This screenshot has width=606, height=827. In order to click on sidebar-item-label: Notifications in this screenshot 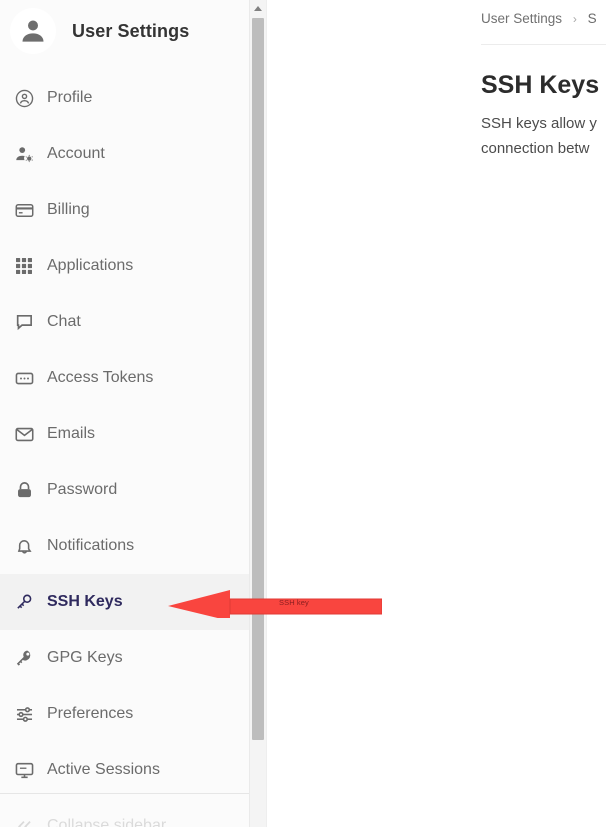, I will do `click(91, 545)`.